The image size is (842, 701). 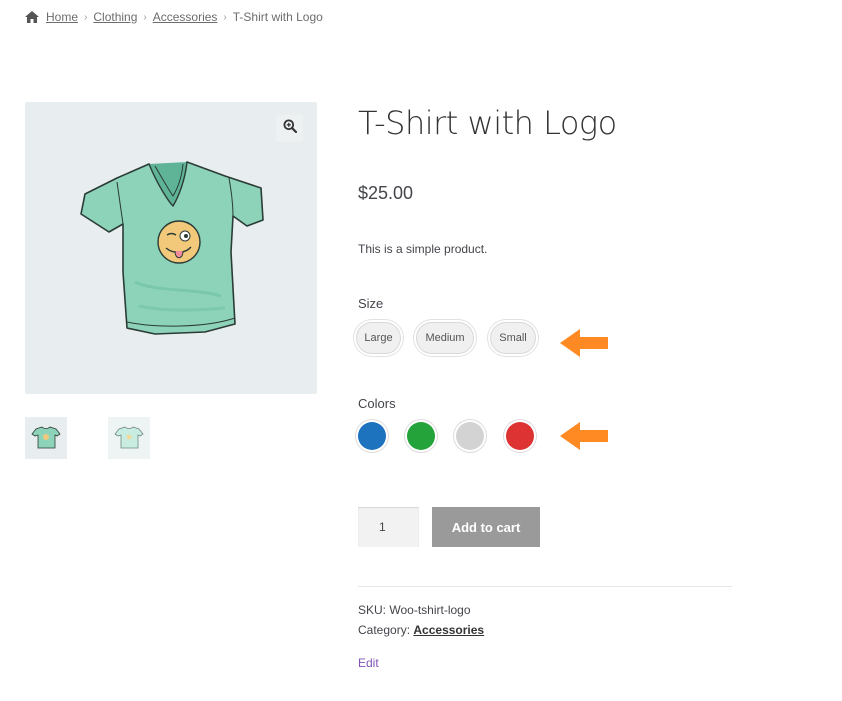 What do you see at coordinates (371, 303) in the screenshot?
I see `size-label: Size` at bounding box center [371, 303].